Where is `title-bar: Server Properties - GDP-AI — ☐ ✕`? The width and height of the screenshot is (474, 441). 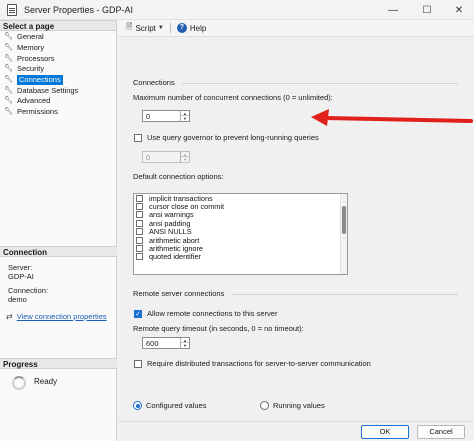 title-bar: Server Properties - GDP-AI — ☐ ✕ is located at coordinates (237, 10).